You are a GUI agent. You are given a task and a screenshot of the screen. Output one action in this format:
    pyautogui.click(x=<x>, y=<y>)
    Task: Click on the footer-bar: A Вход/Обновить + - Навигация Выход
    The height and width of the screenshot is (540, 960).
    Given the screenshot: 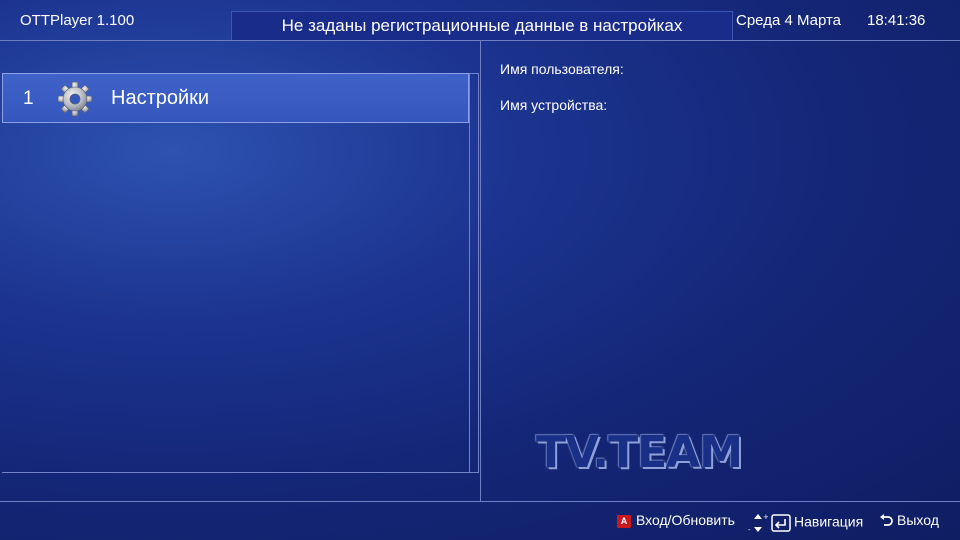 What is the action you would take?
    pyautogui.click(x=480, y=521)
    